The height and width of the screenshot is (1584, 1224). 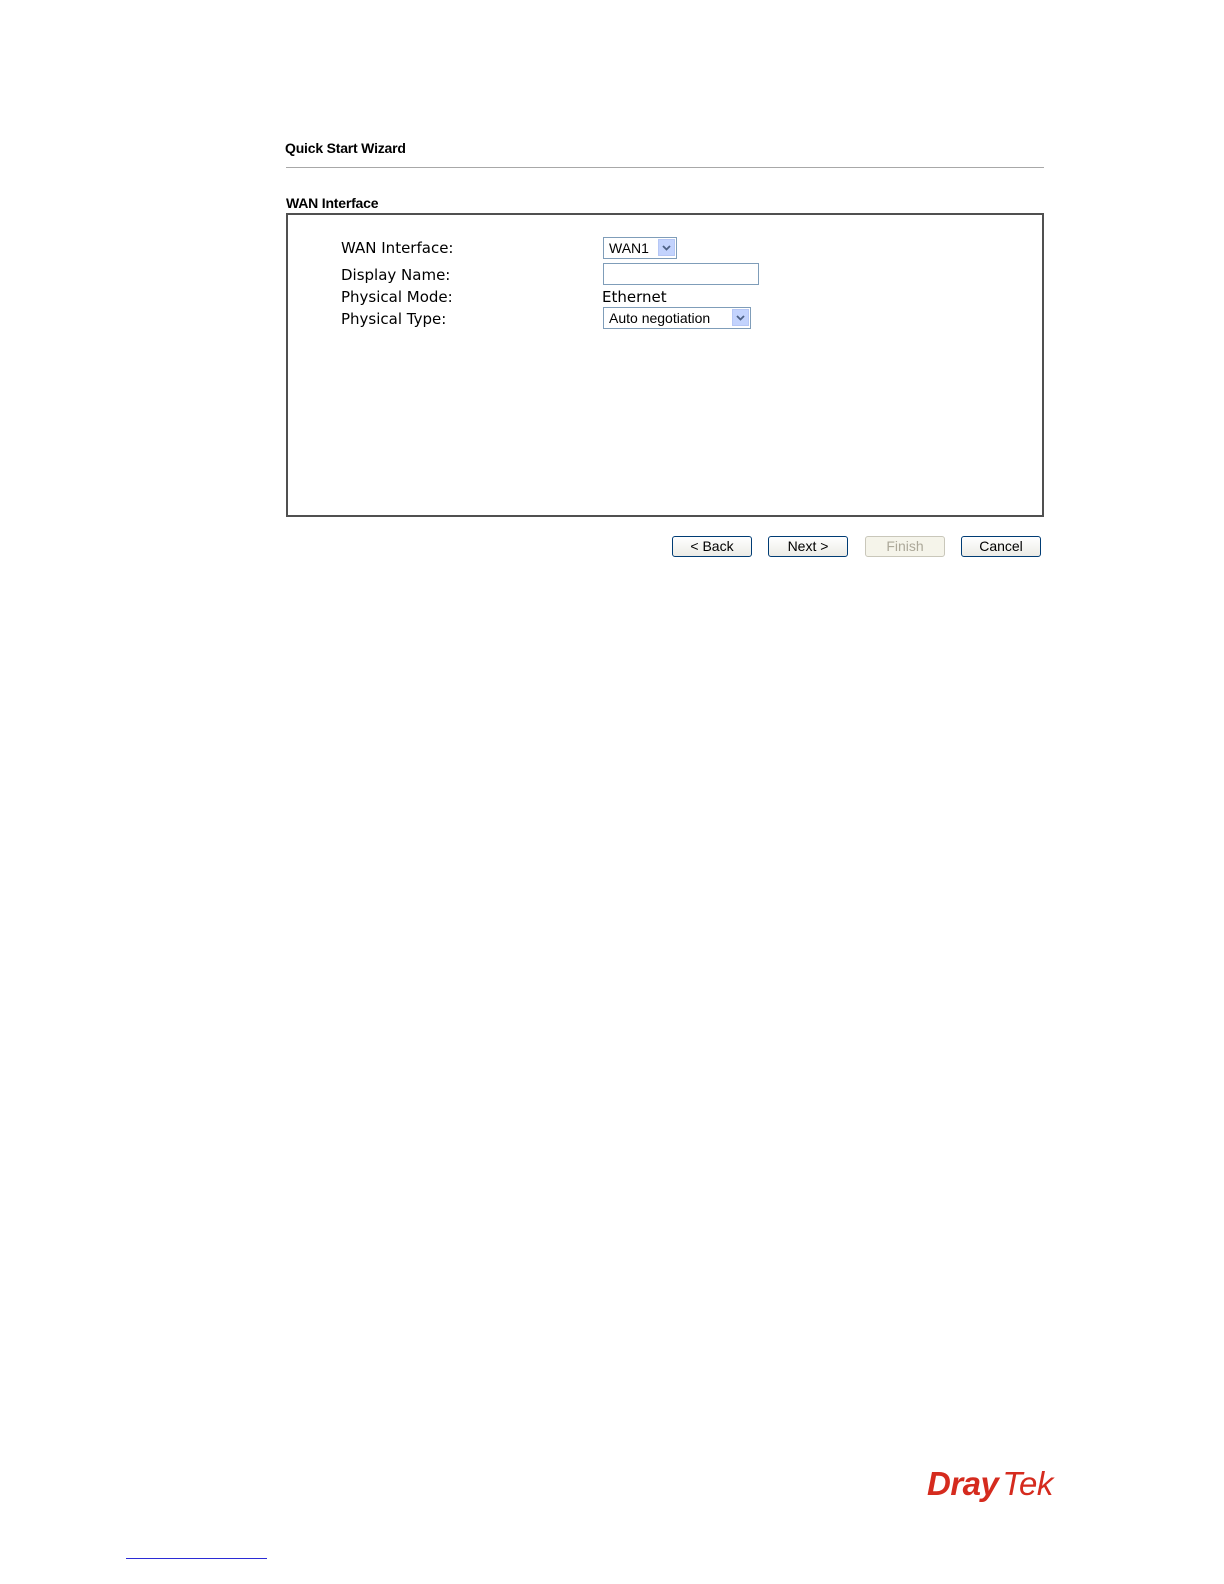 I want to click on logo-text-tek: Tek, so click(x=1027, y=1483).